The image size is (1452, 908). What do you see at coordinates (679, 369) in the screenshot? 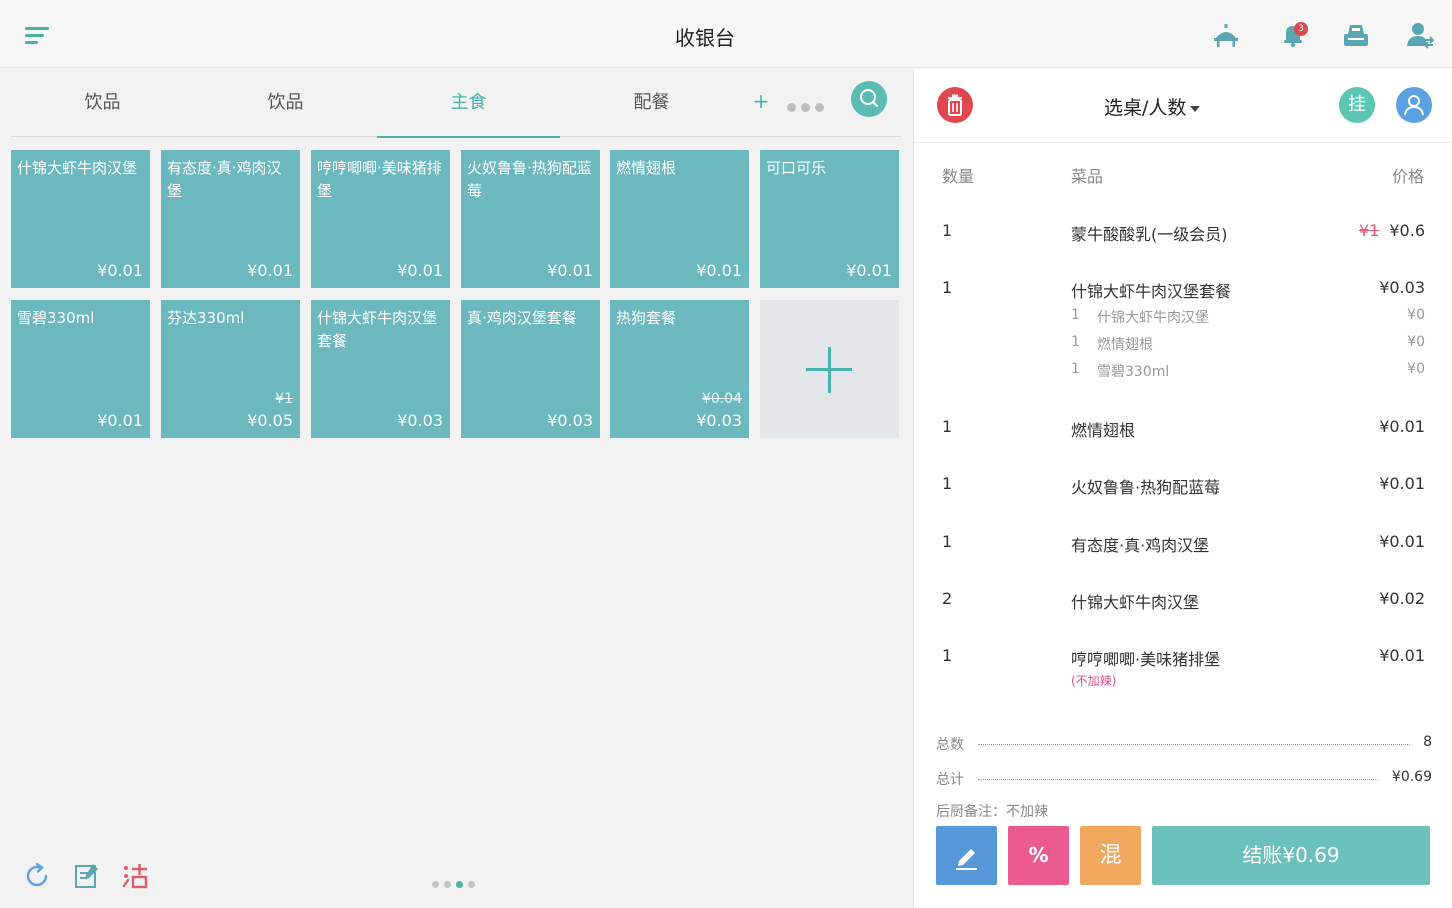
I see `product-tile: 热狗套餐 ¥0.04 ¥0.03` at bounding box center [679, 369].